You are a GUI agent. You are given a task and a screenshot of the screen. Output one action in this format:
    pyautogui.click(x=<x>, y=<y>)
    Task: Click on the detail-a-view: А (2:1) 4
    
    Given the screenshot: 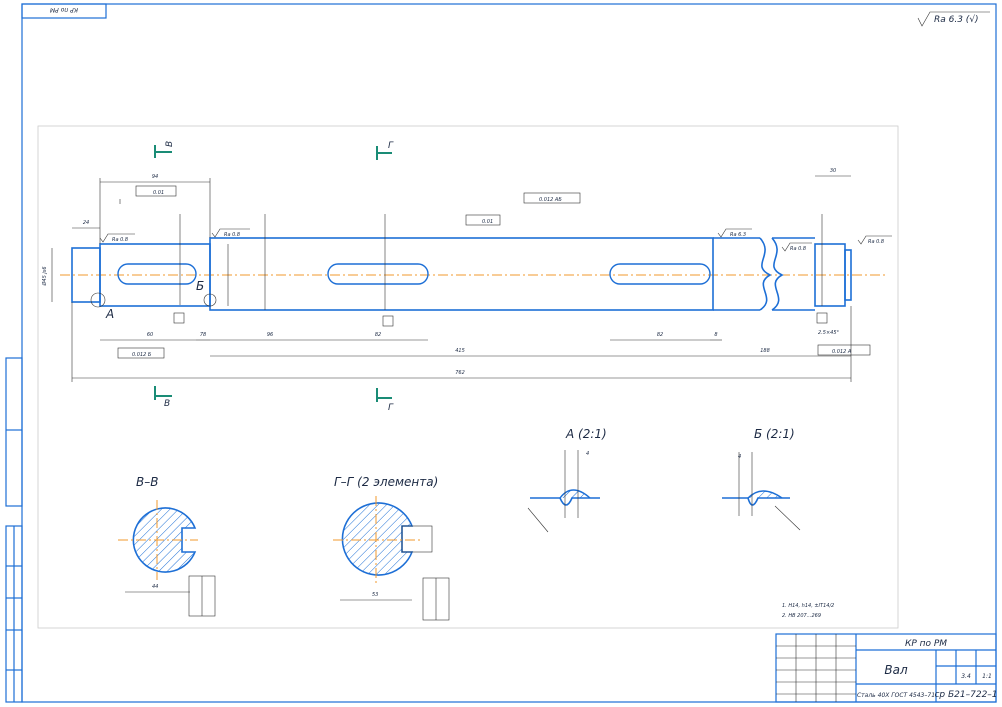 What is the action you would take?
    pyautogui.click(x=567, y=480)
    